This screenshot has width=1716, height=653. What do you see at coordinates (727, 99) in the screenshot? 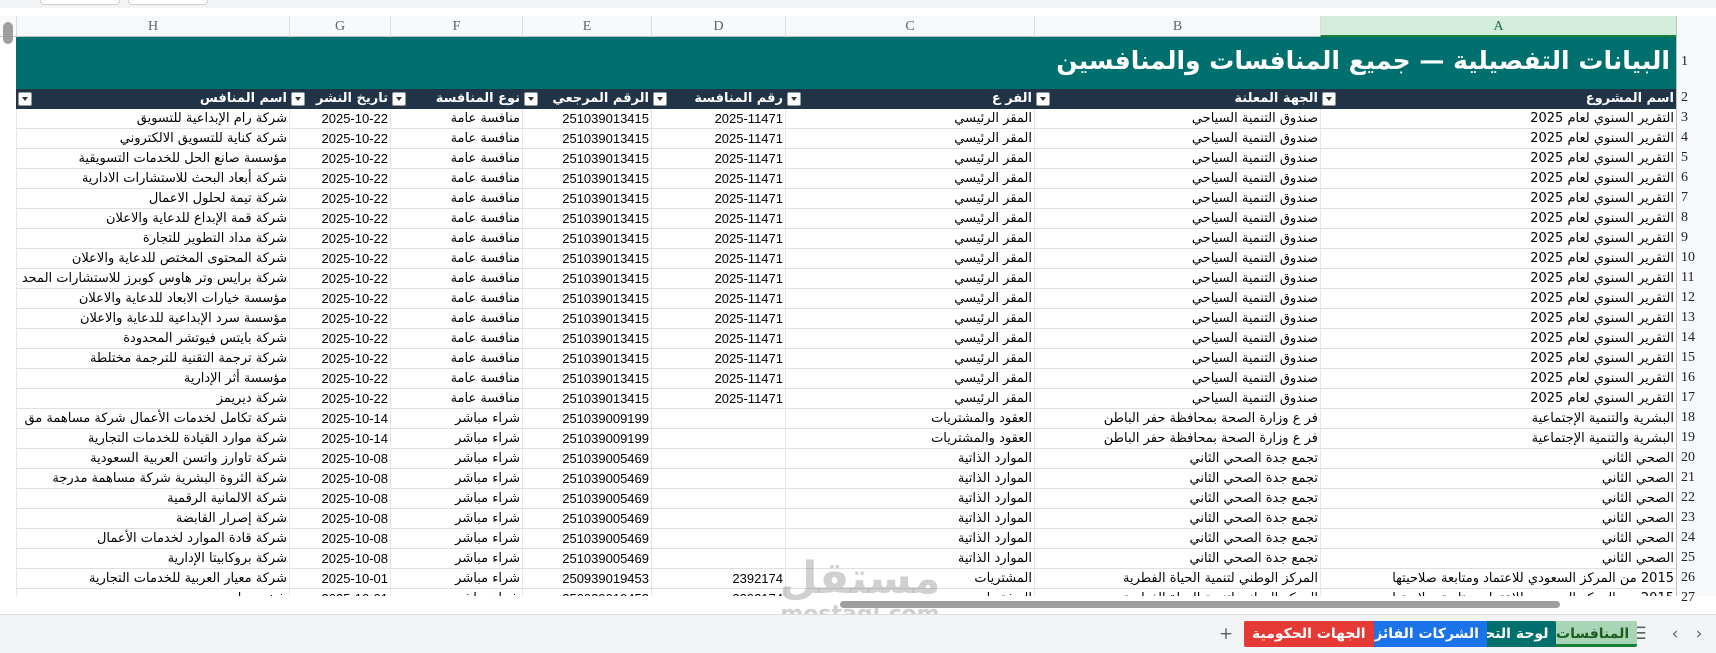
I see `header-cell-d: رقم المنافسة` at bounding box center [727, 99].